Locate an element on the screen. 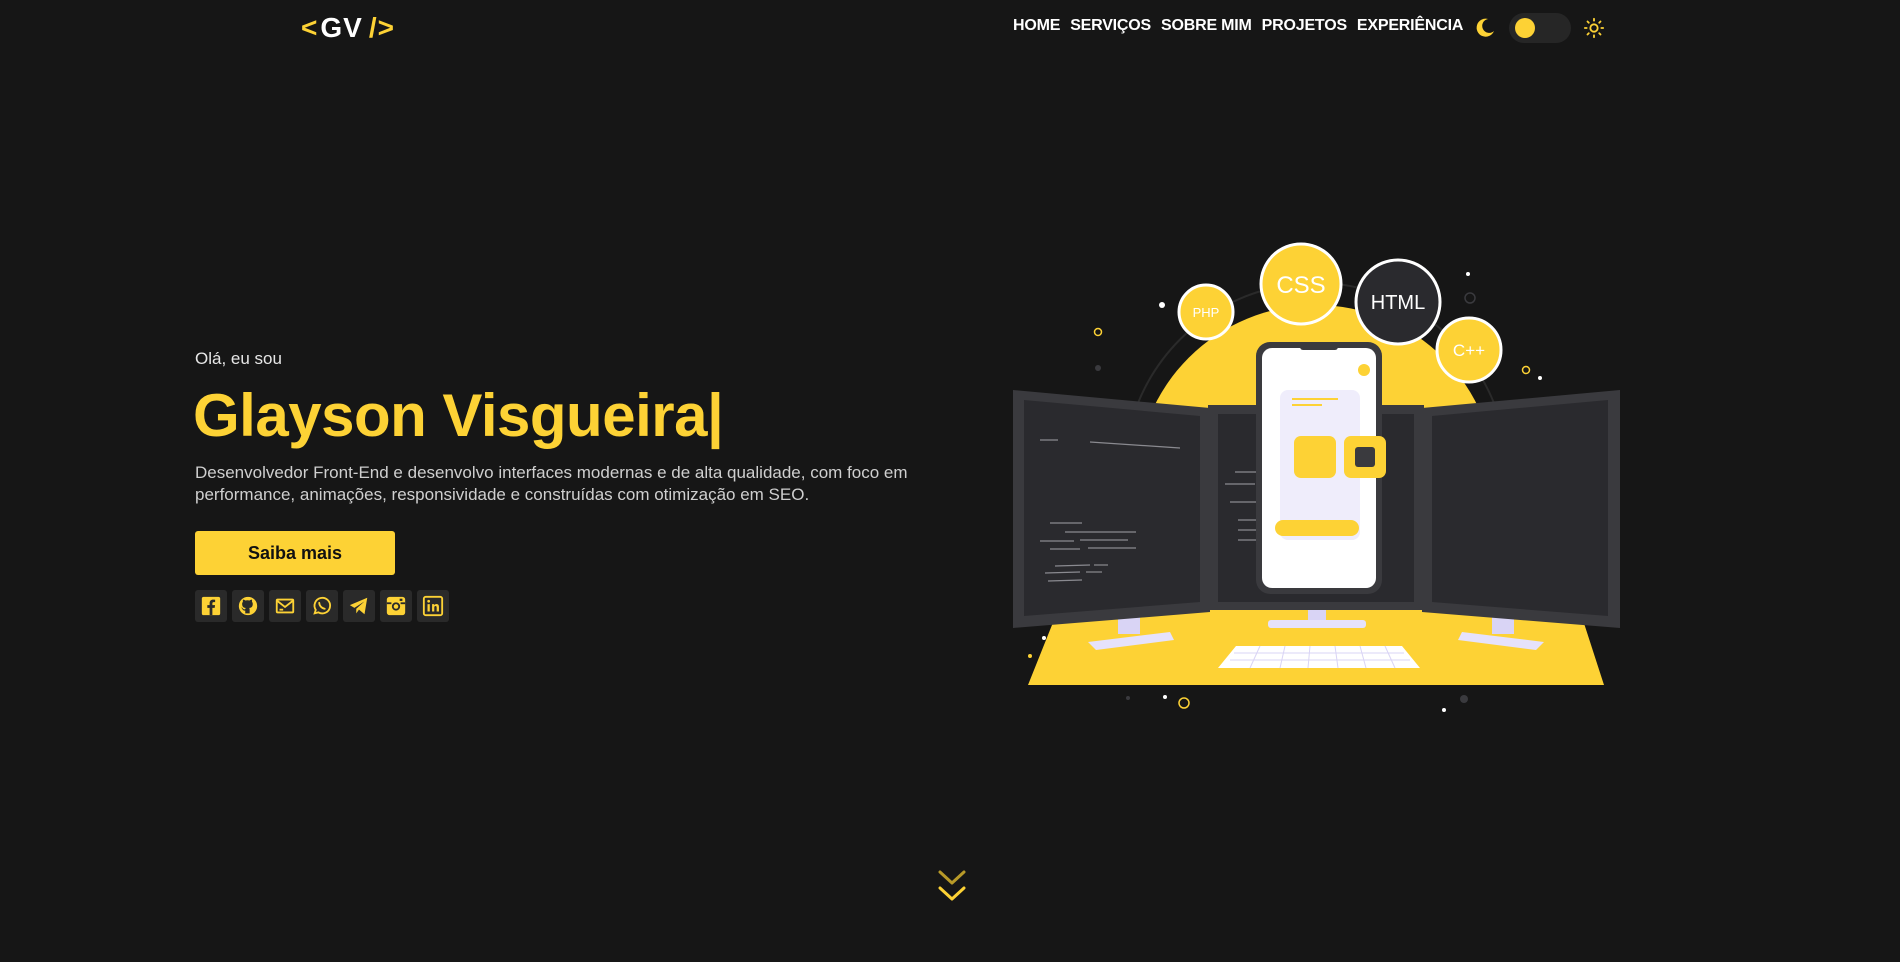  telegram-icon is located at coordinates (358, 606).